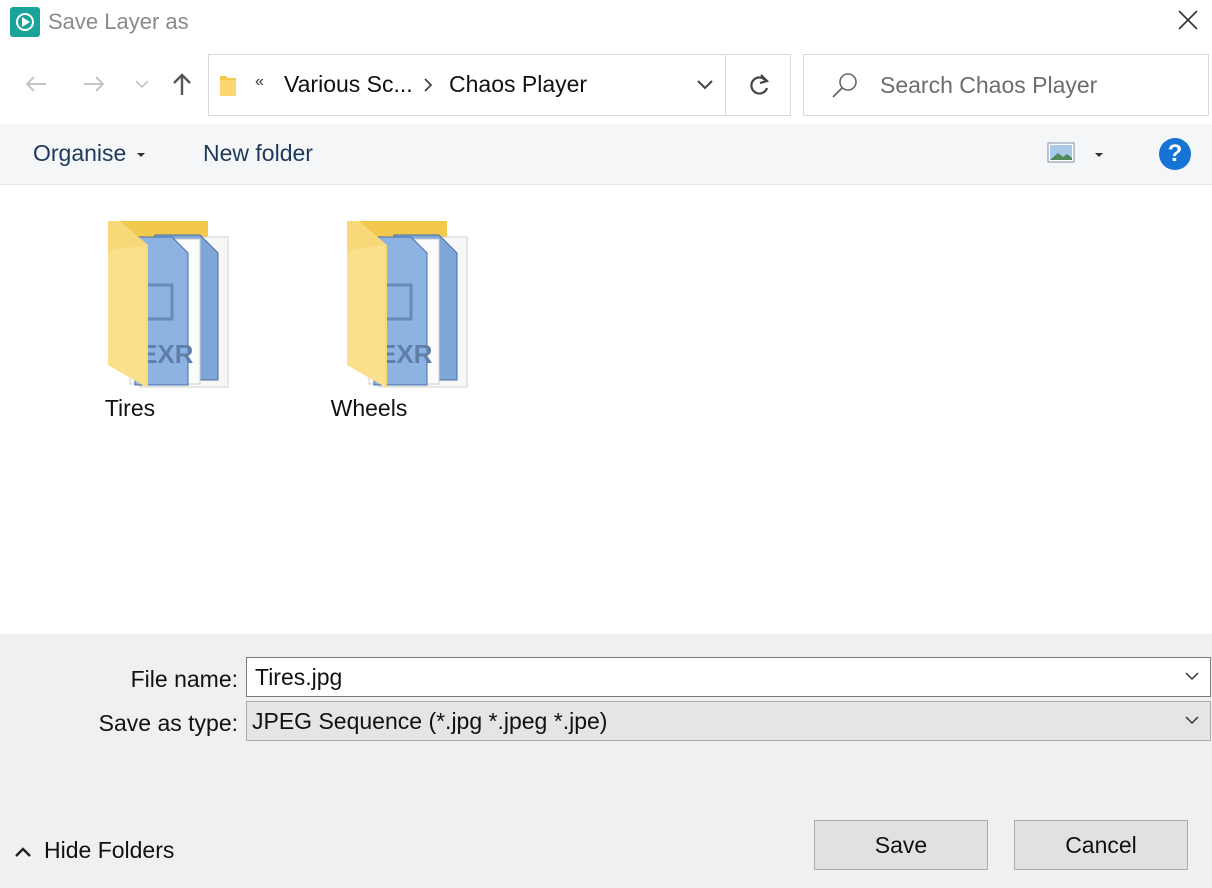 The width and height of the screenshot is (1212, 888). What do you see at coordinates (1062, 153) in the screenshot?
I see `view-options-icon` at bounding box center [1062, 153].